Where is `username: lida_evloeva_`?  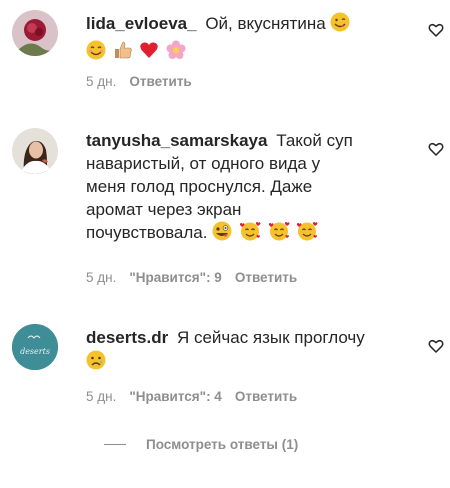
username: lida_evloeva_ is located at coordinates (141, 23).